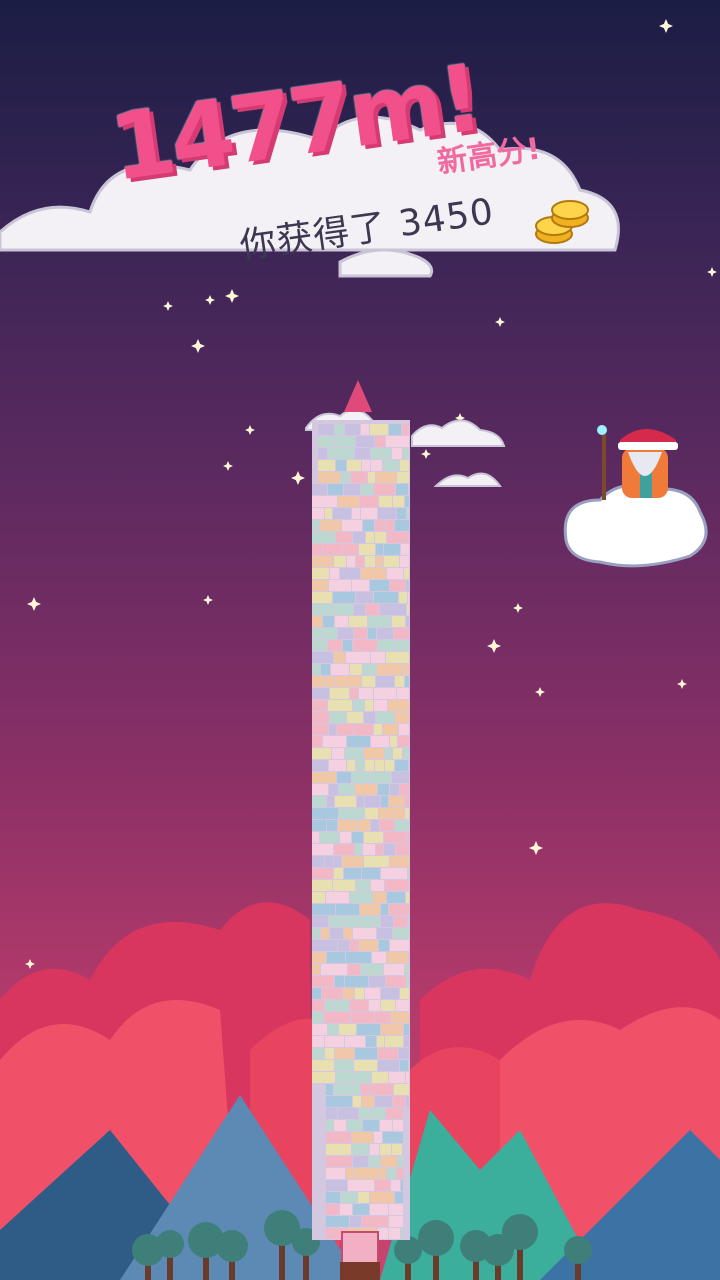 The height and width of the screenshot is (1280, 720). I want to click on gold-coin-stack-icon, so click(562, 222).